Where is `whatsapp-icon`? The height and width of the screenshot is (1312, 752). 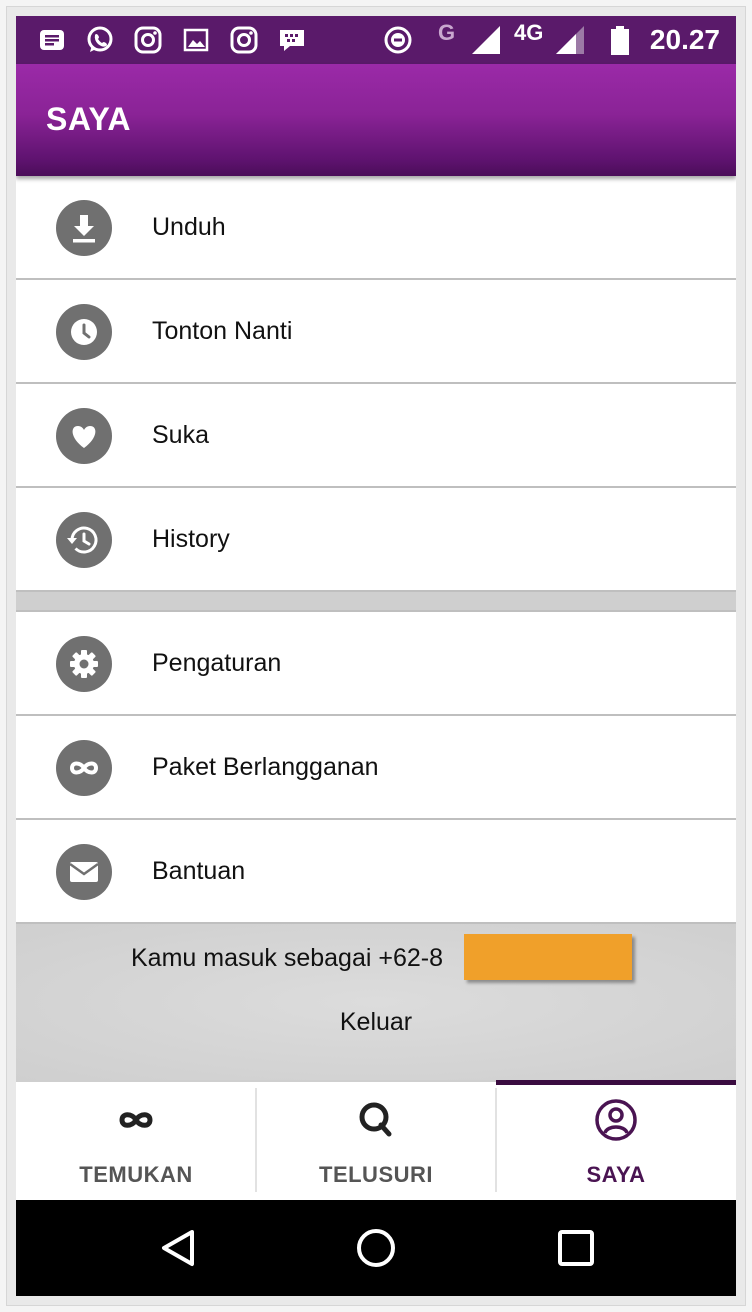 whatsapp-icon is located at coordinates (100, 39).